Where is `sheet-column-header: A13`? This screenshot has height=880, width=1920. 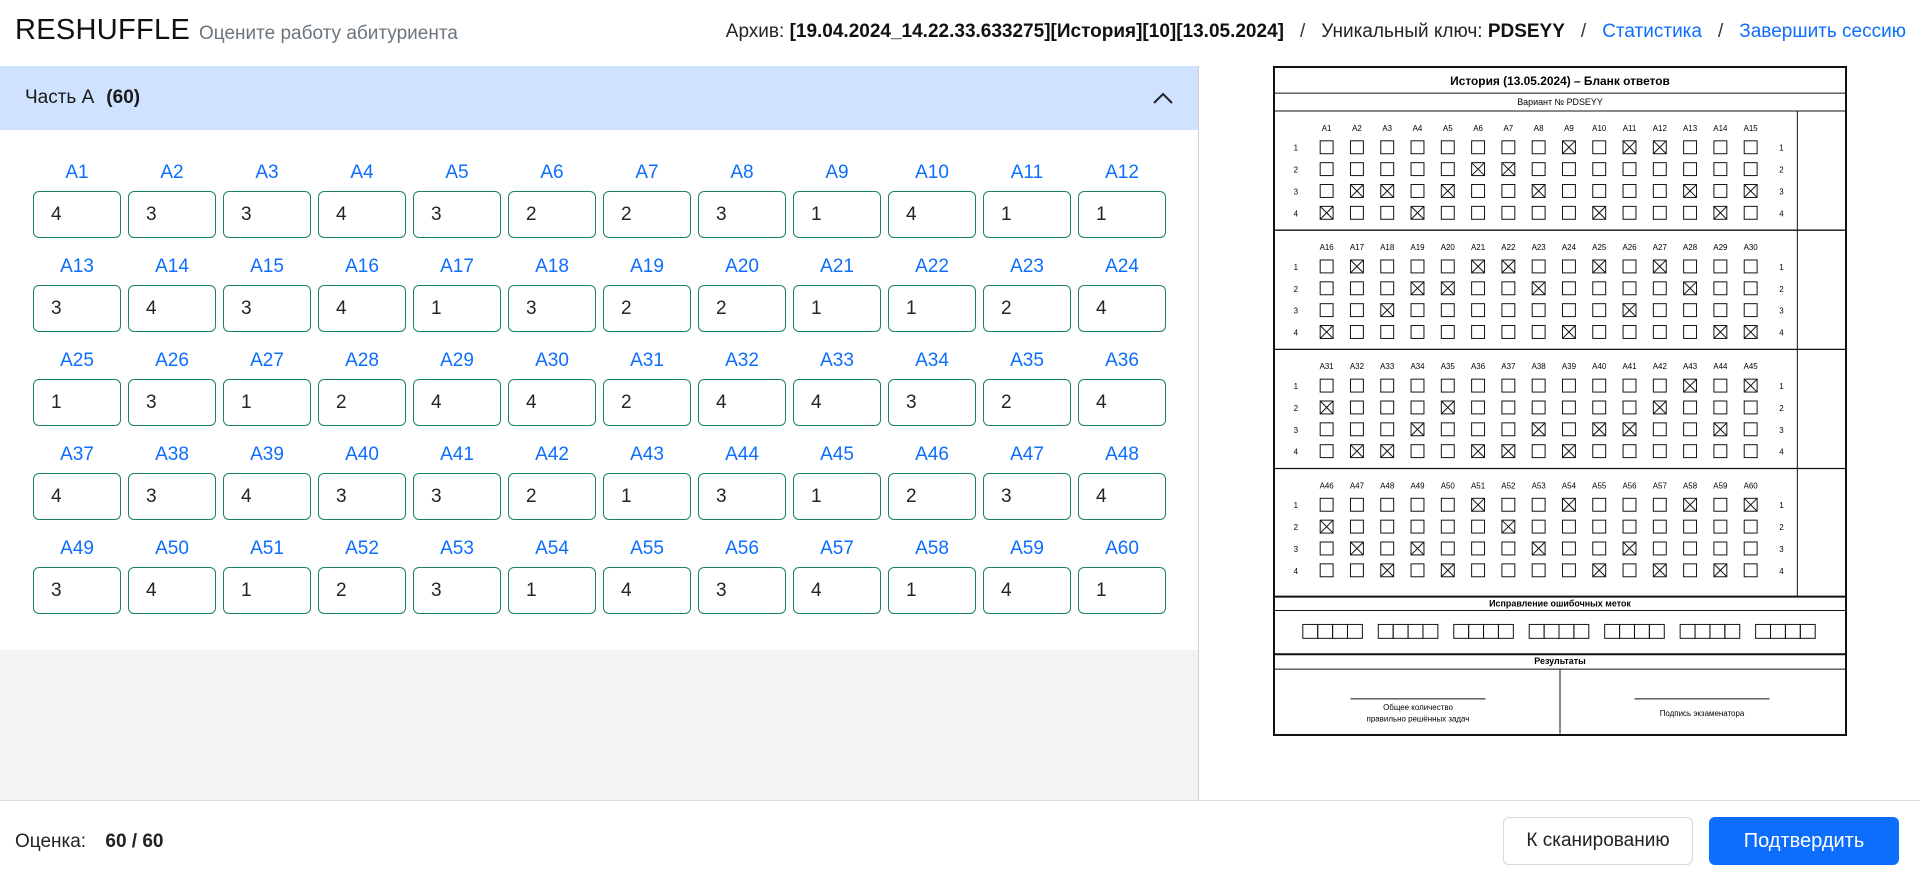
sheet-column-header: A13 is located at coordinates (1690, 128).